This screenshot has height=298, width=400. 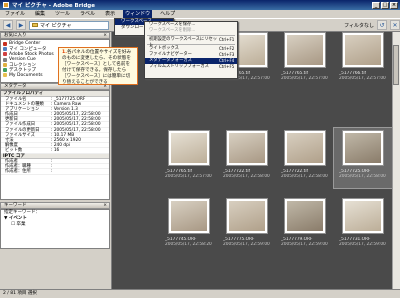 I want to click on status-bar: 2 / 81 項目 選択, so click(x=200, y=293).